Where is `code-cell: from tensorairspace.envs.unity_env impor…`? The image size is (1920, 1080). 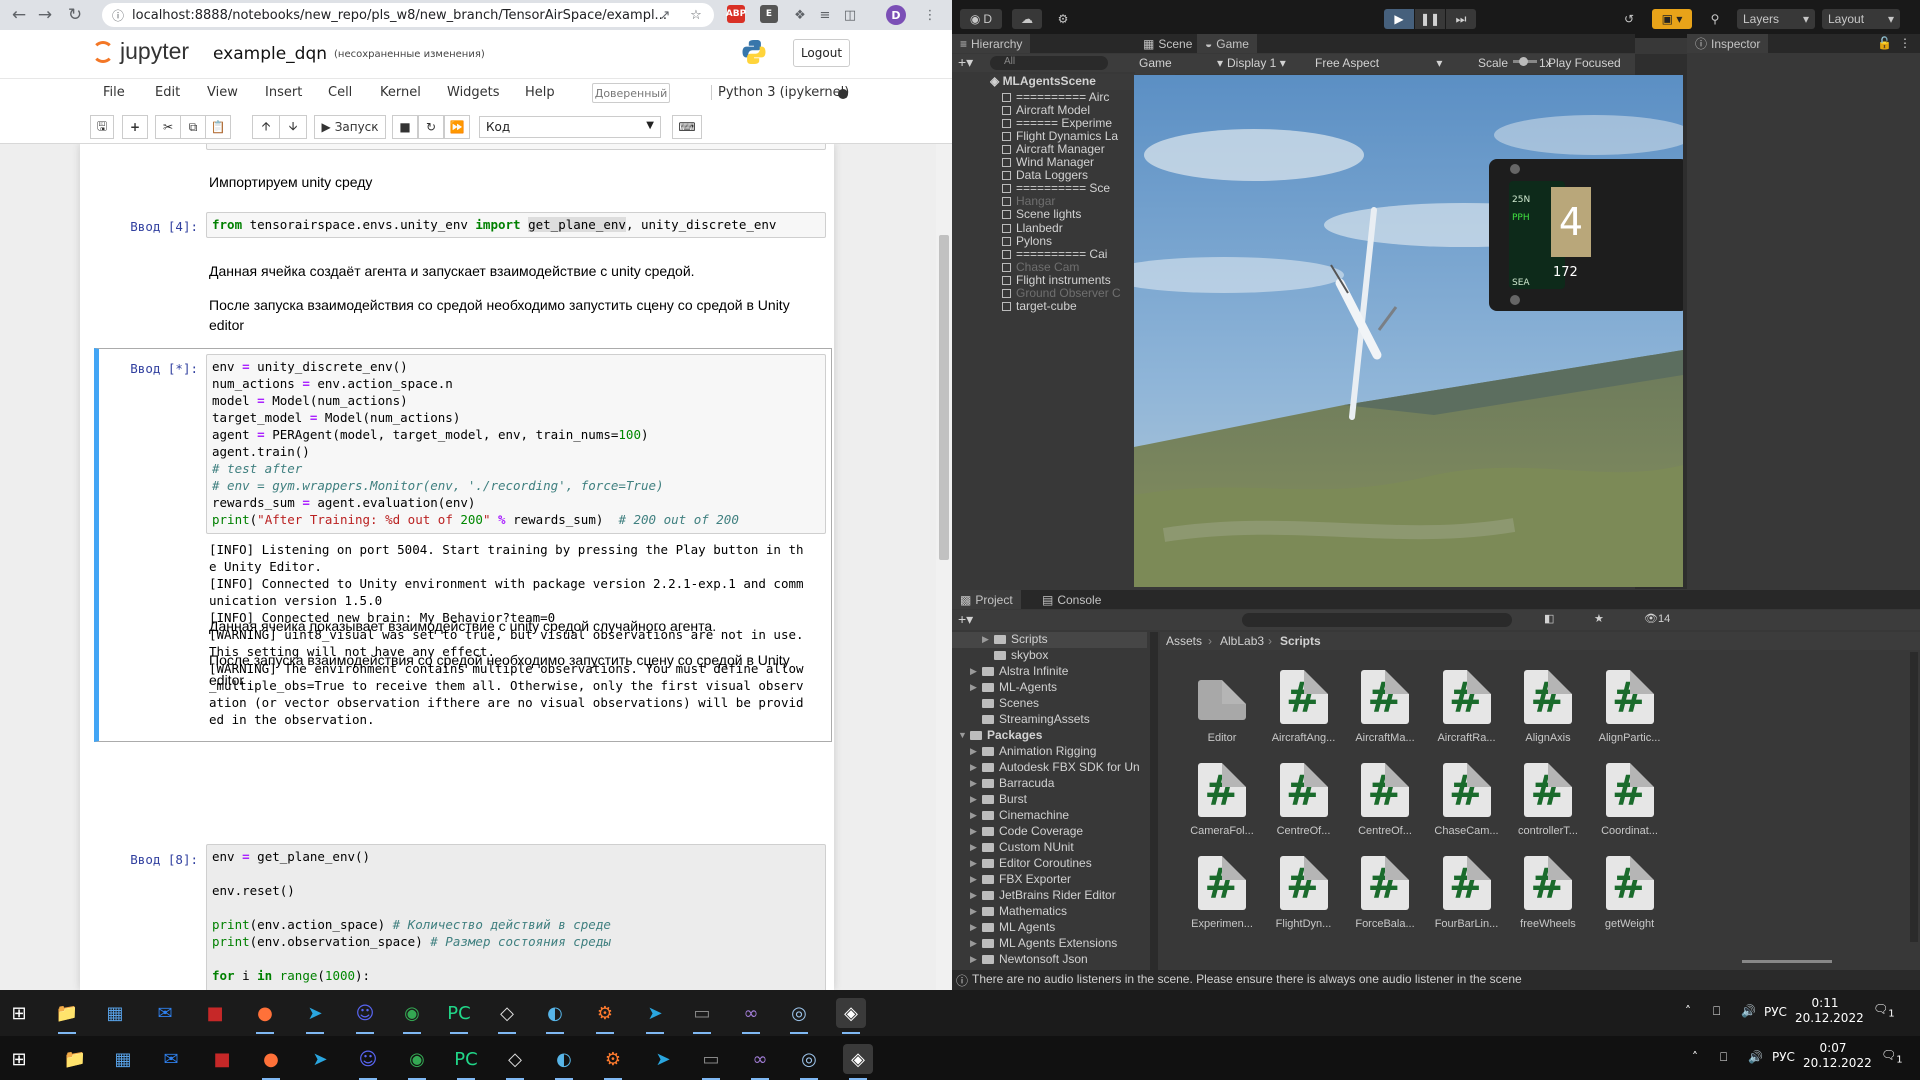
code-cell: from tensorairspace.envs.unity_env impor… is located at coordinates (516, 225).